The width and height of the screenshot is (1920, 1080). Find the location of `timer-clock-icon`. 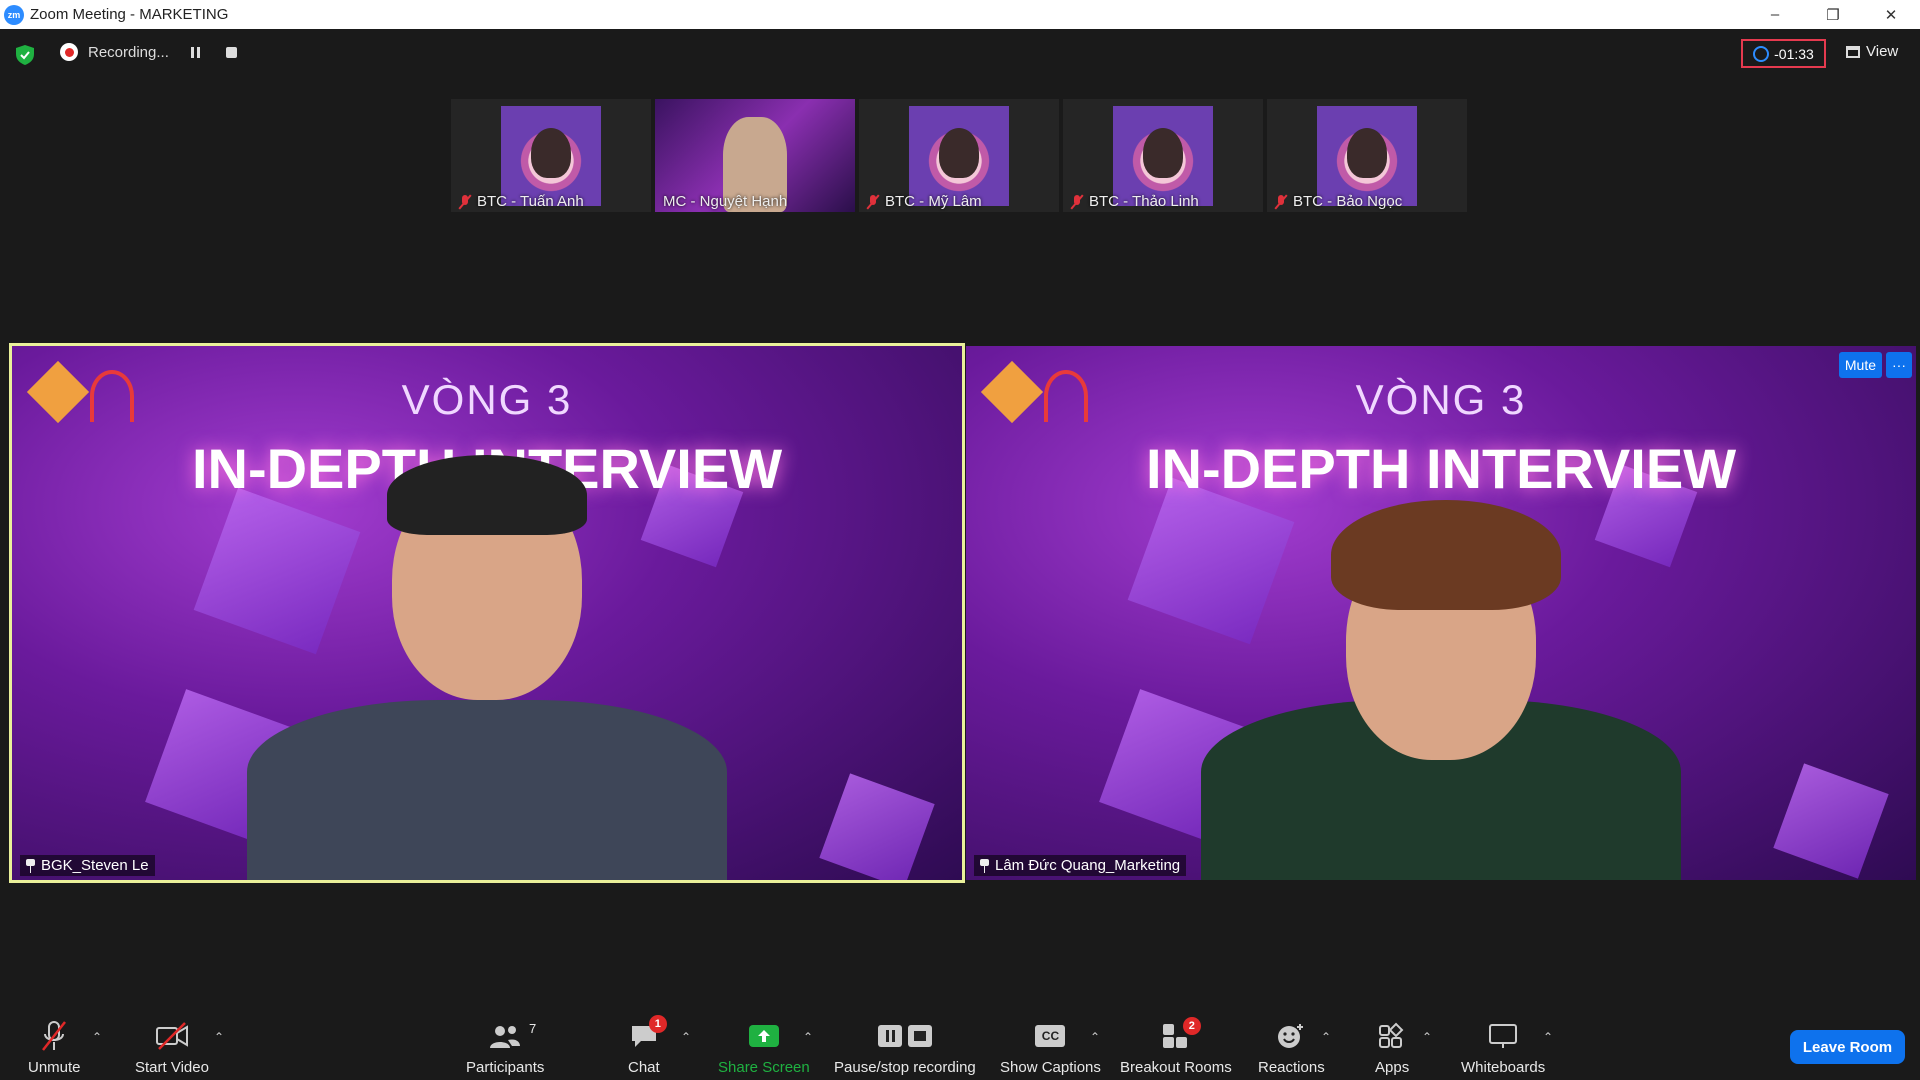

timer-clock-icon is located at coordinates (1761, 53).